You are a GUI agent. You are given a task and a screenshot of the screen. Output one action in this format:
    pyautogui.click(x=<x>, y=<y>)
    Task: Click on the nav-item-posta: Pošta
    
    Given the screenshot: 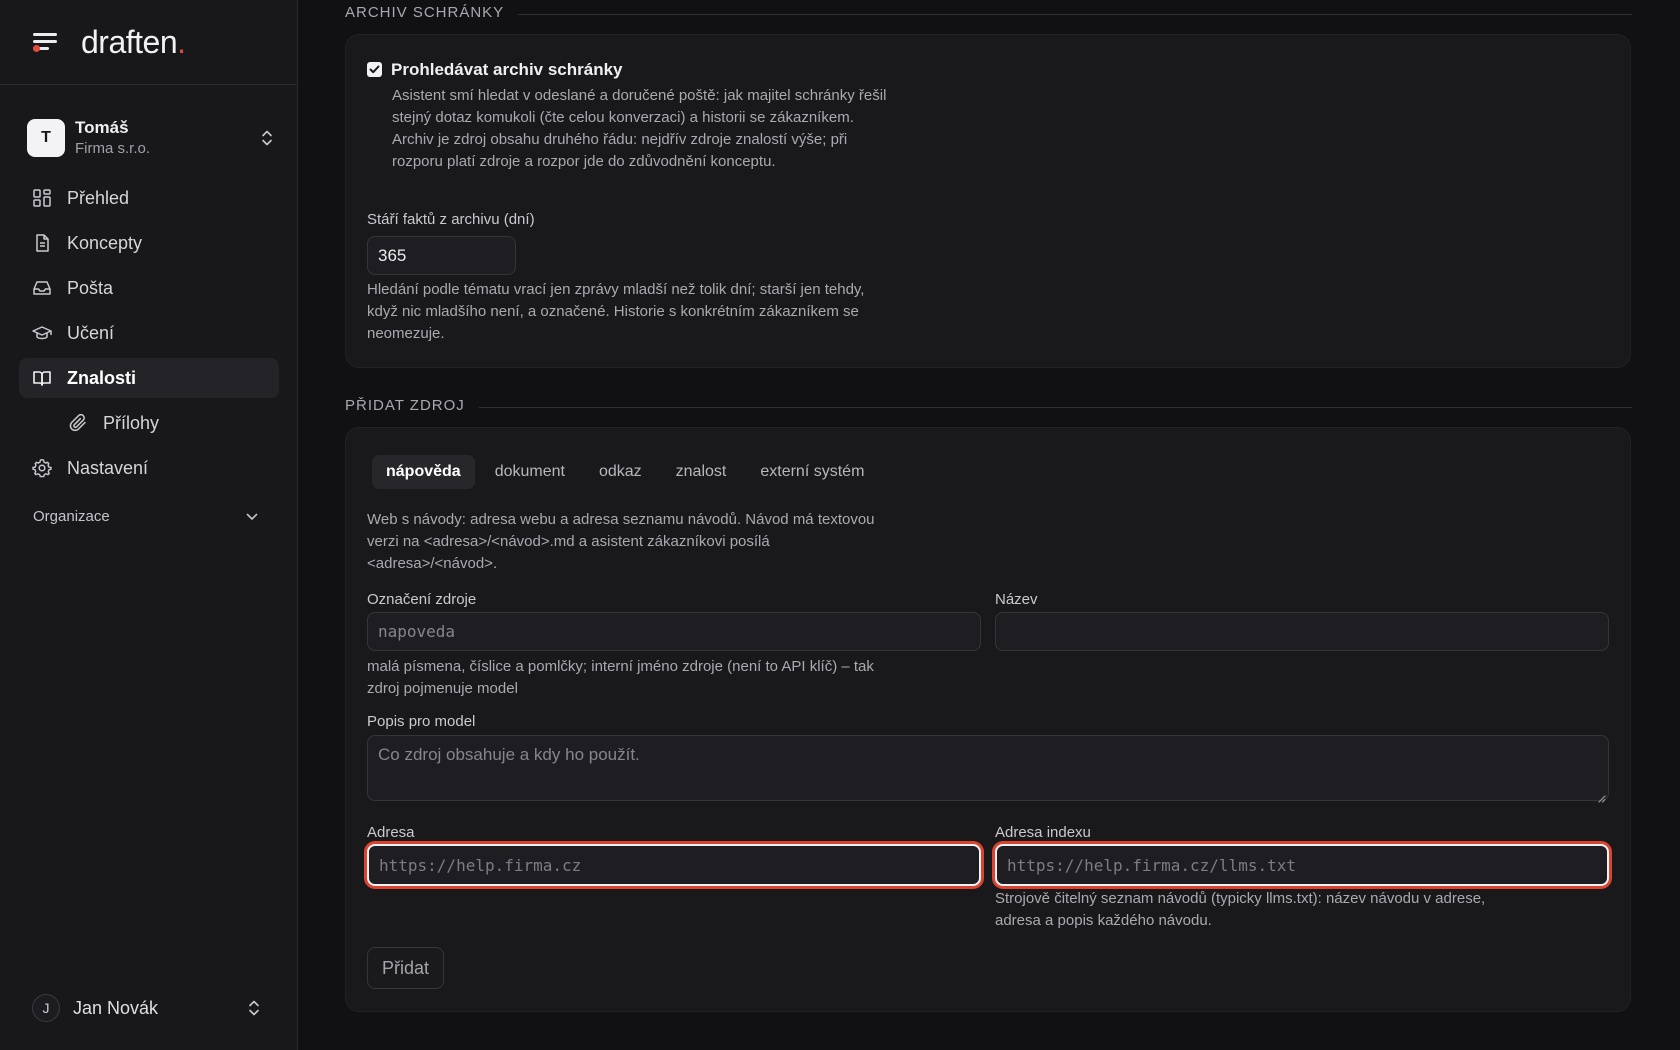 What is the action you would take?
    pyautogui.click(x=149, y=288)
    